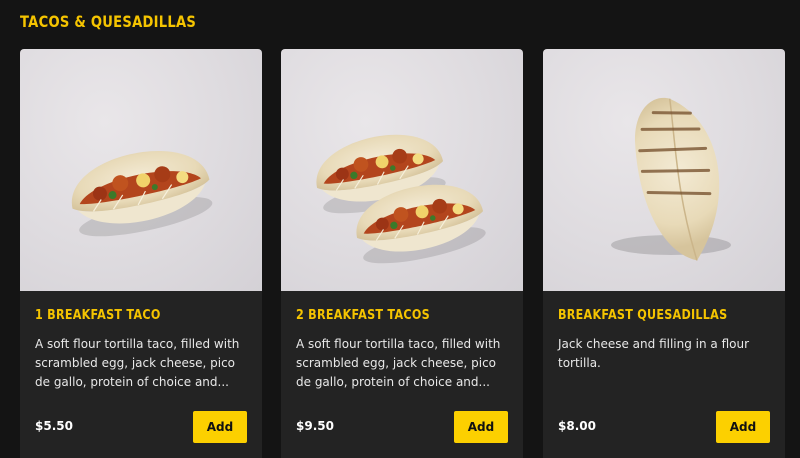 Image resolution: width=800 pixels, height=458 pixels. I want to click on section-title: TACOS & QUESADILLAS, so click(108, 21).